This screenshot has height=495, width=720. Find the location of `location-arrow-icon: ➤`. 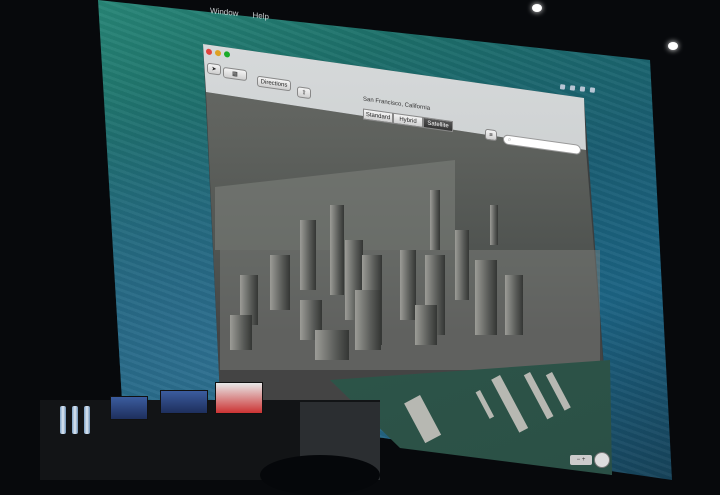

location-arrow-icon: ➤ is located at coordinates (214, 69).